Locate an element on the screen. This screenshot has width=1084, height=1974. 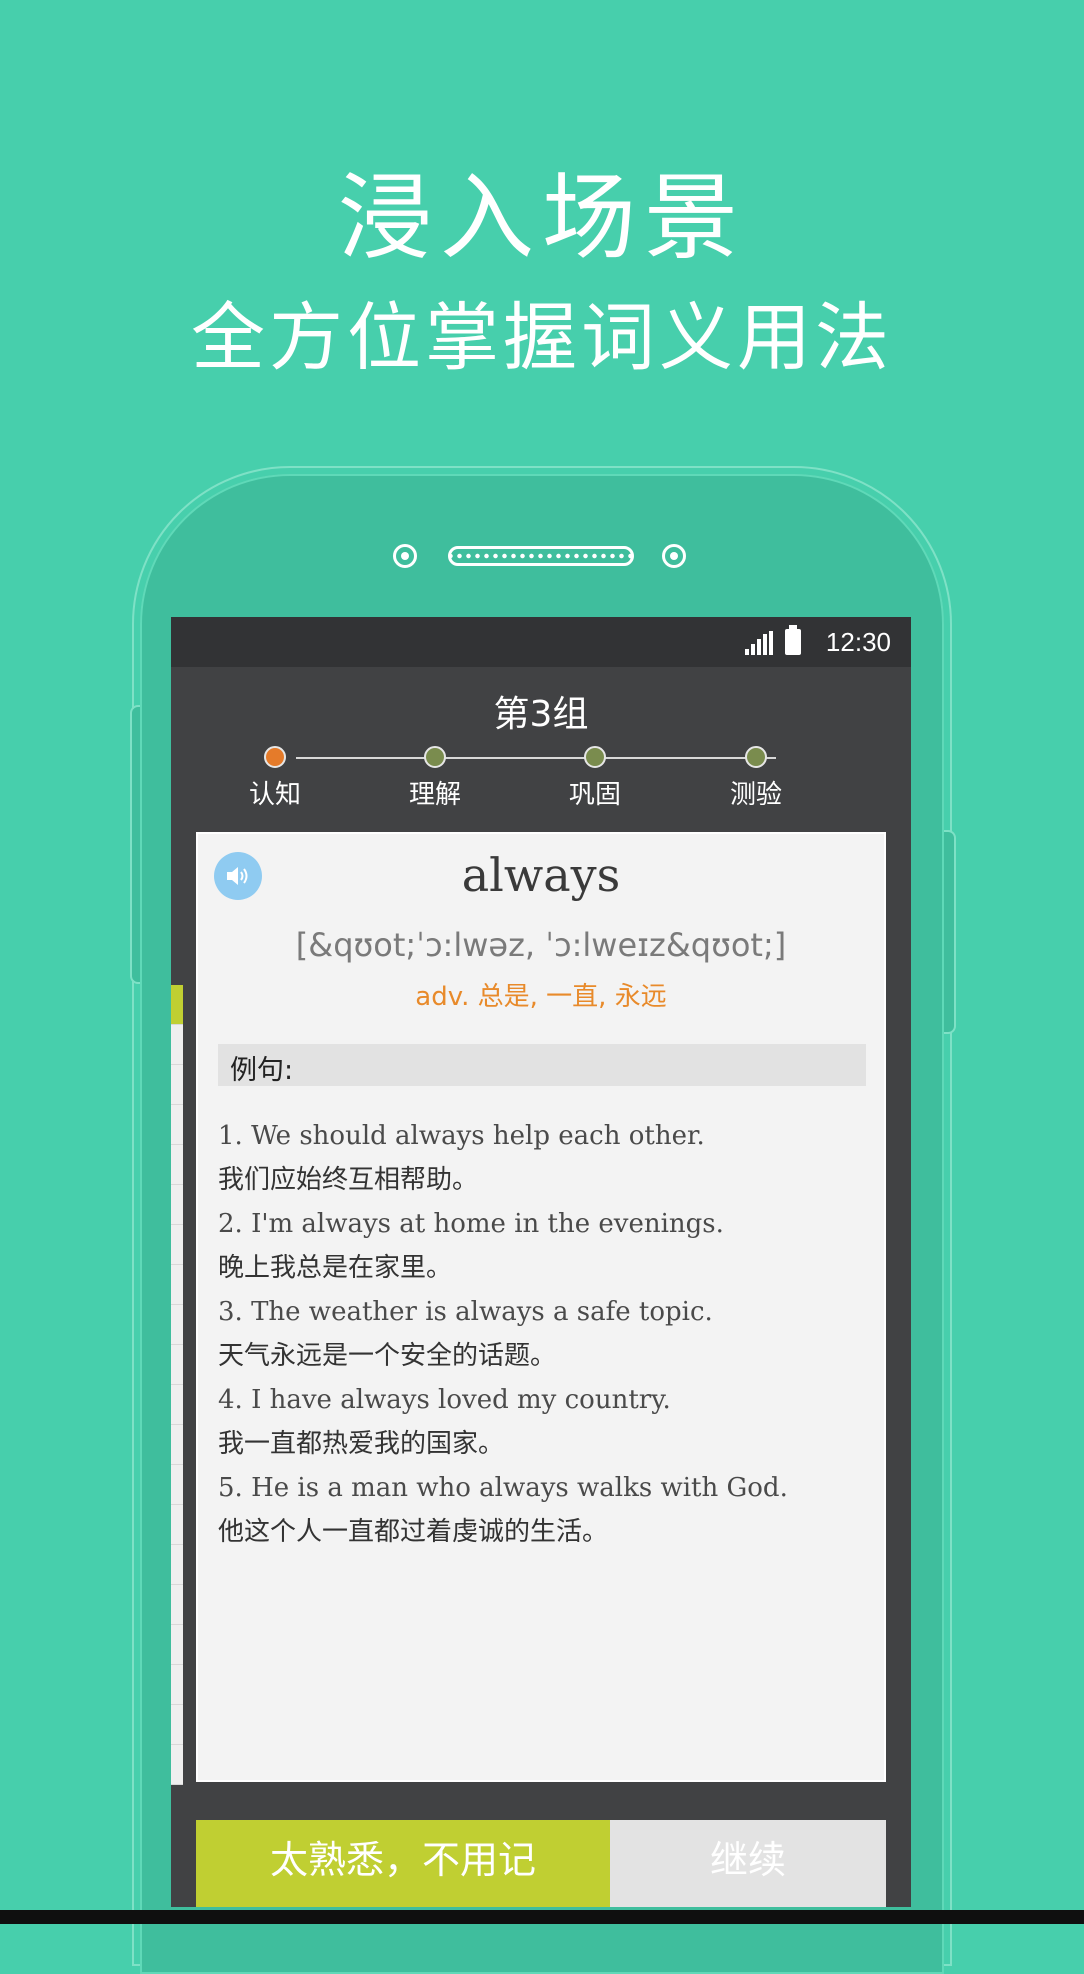
phonetic: [&qʊot;ˈɔ:lwəz, ˈɔ:lweɪz&qʊot;] is located at coordinates (541, 945).